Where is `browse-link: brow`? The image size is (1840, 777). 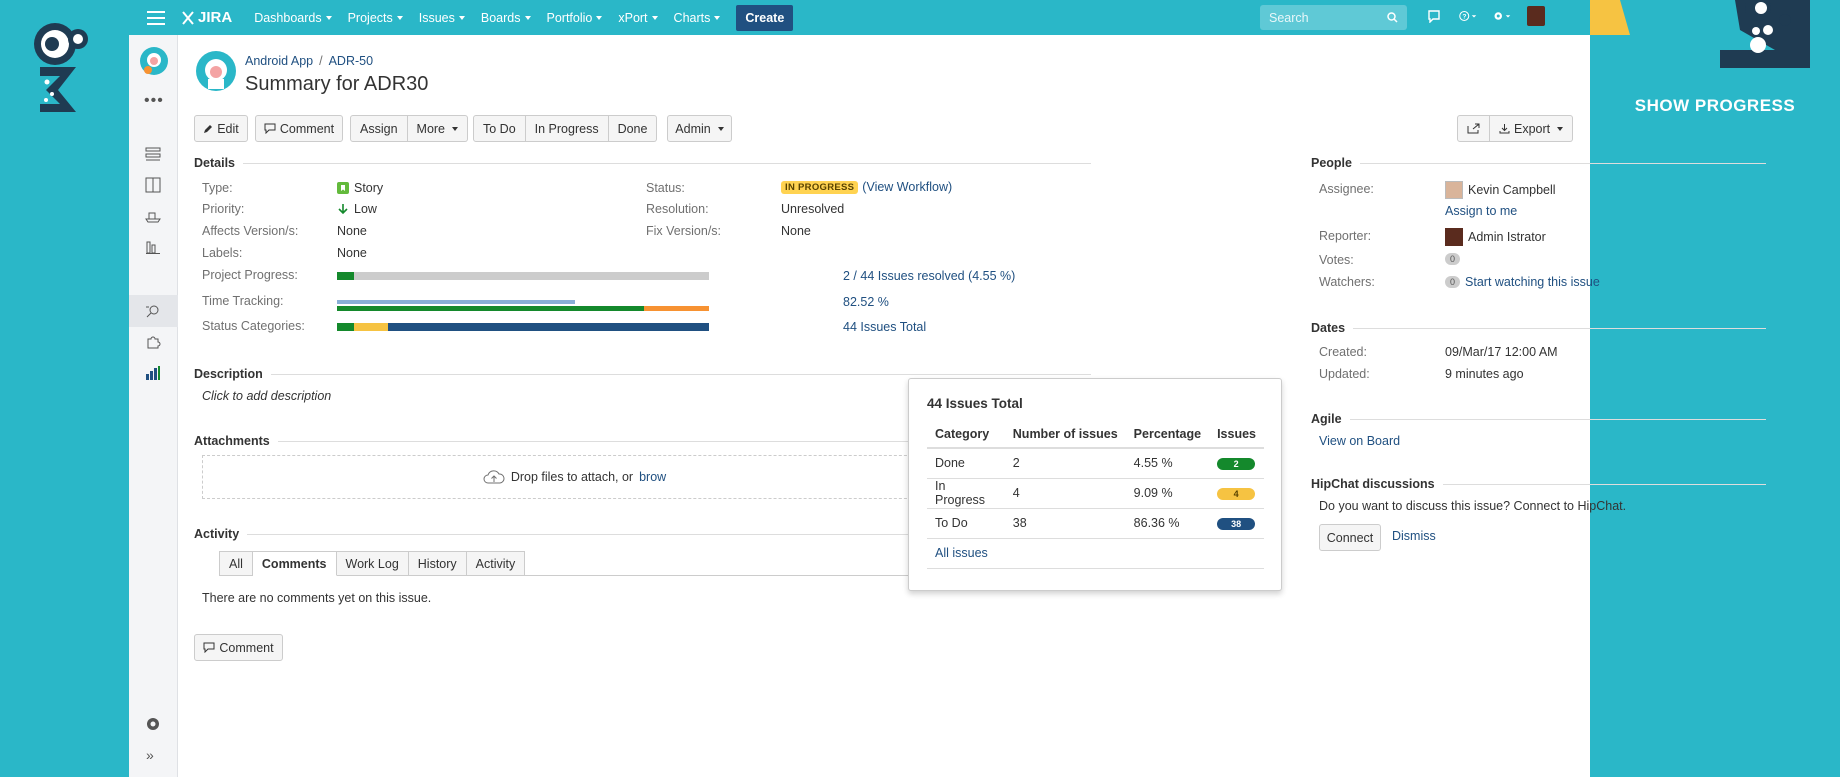
browse-link: brow is located at coordinates (652, 477).